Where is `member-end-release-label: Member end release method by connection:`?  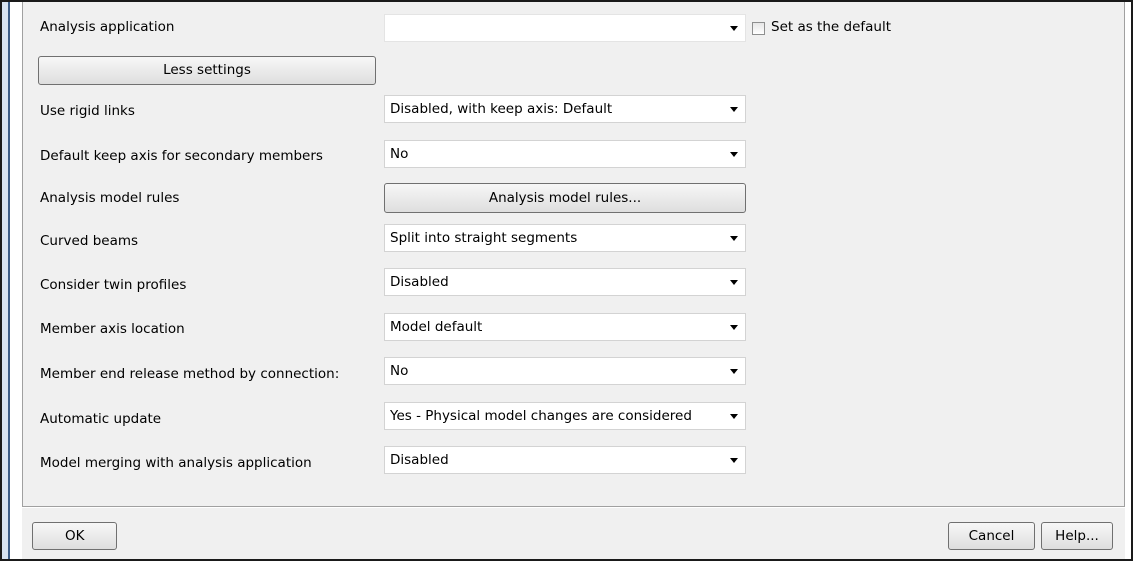 member-end-release-label: Member end release method by connection: is located at coordinates (190, 374).